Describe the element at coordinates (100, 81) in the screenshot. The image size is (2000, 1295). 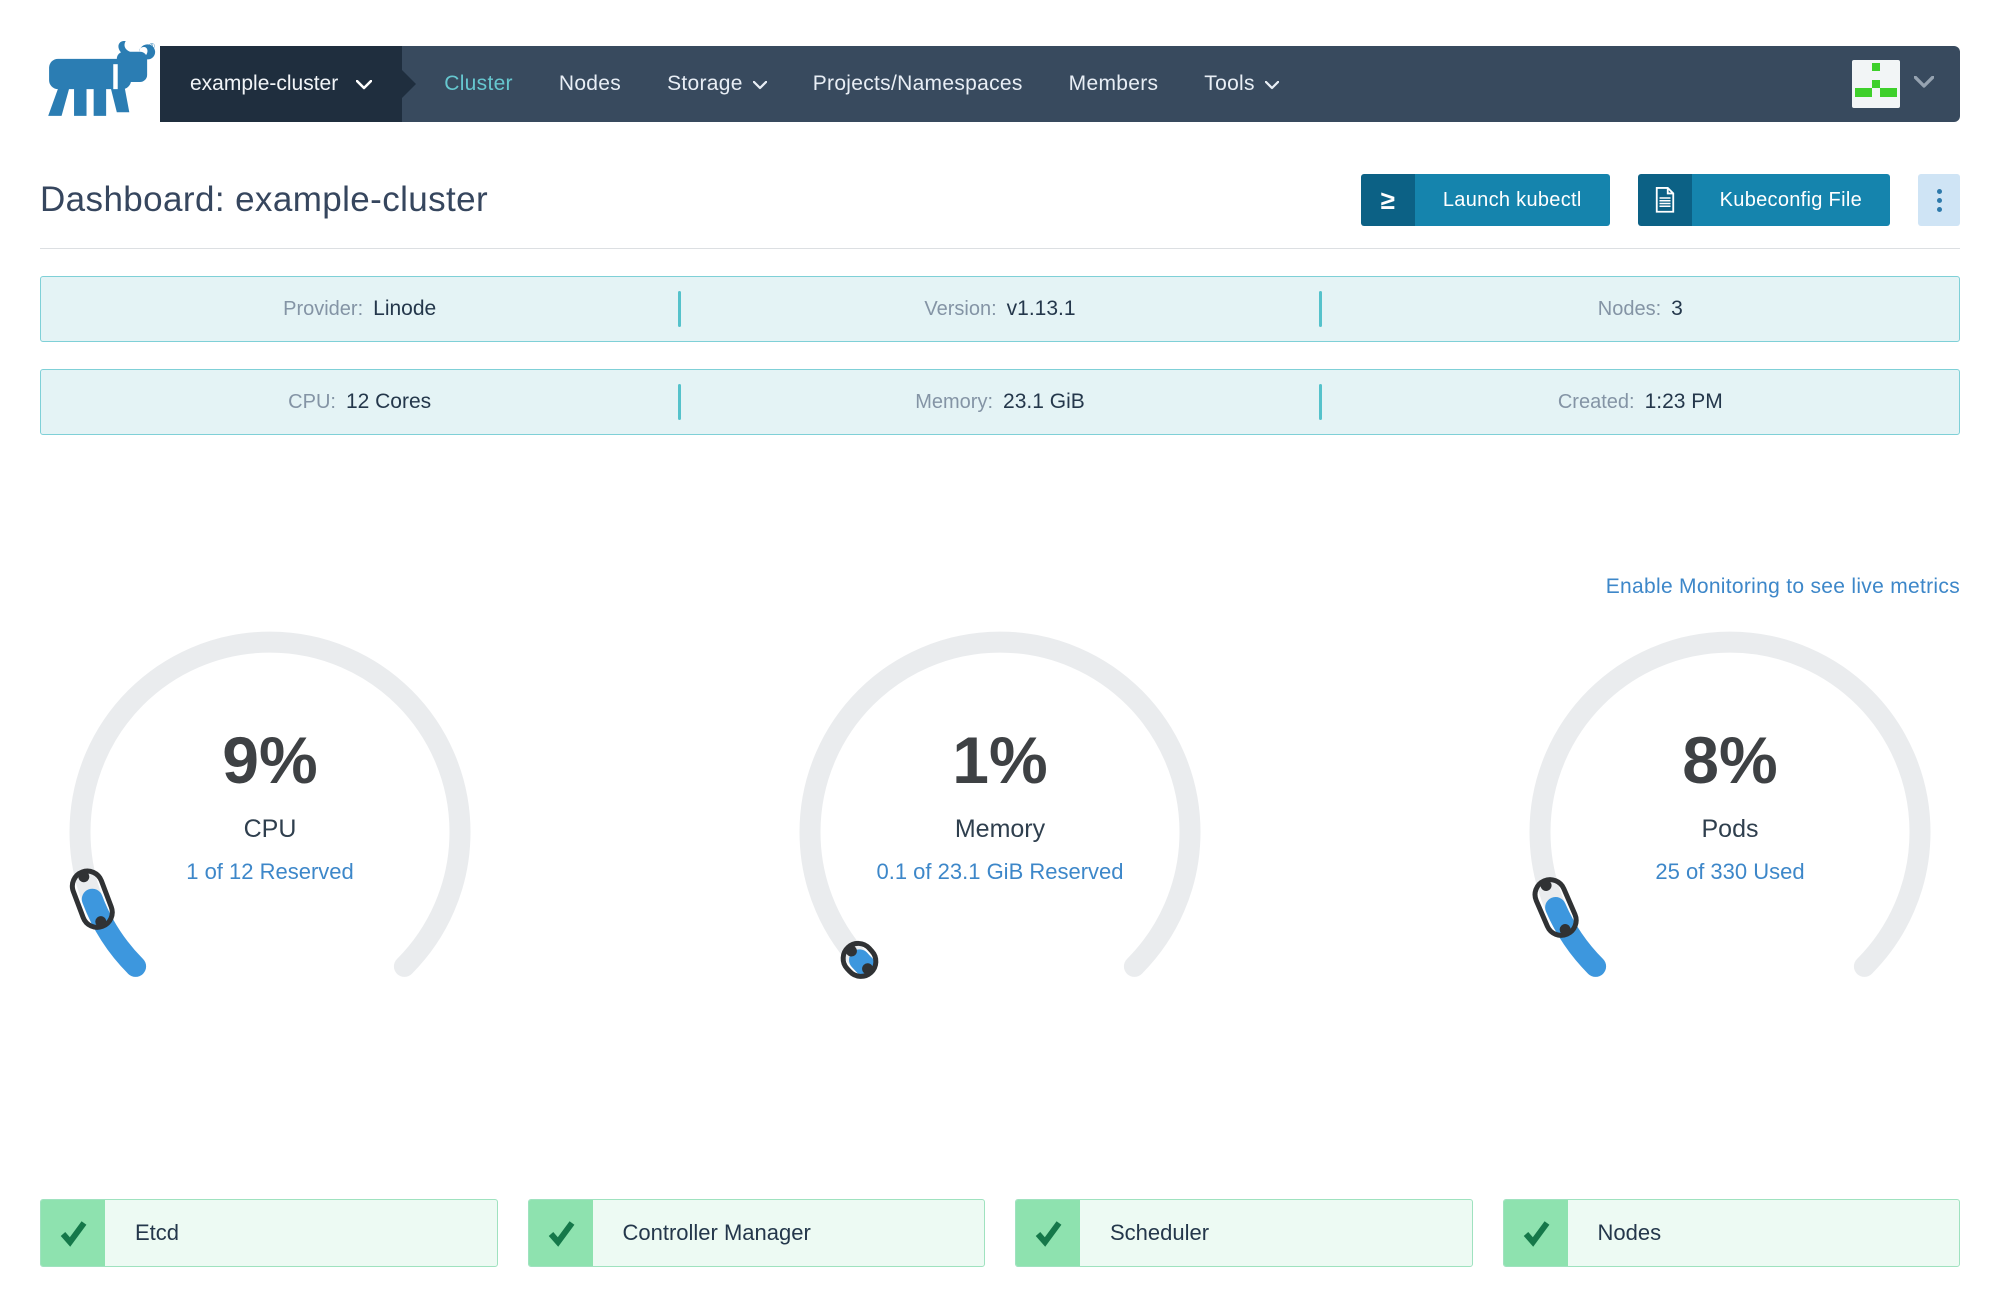
I see `rancher-logo: ®` at that location.